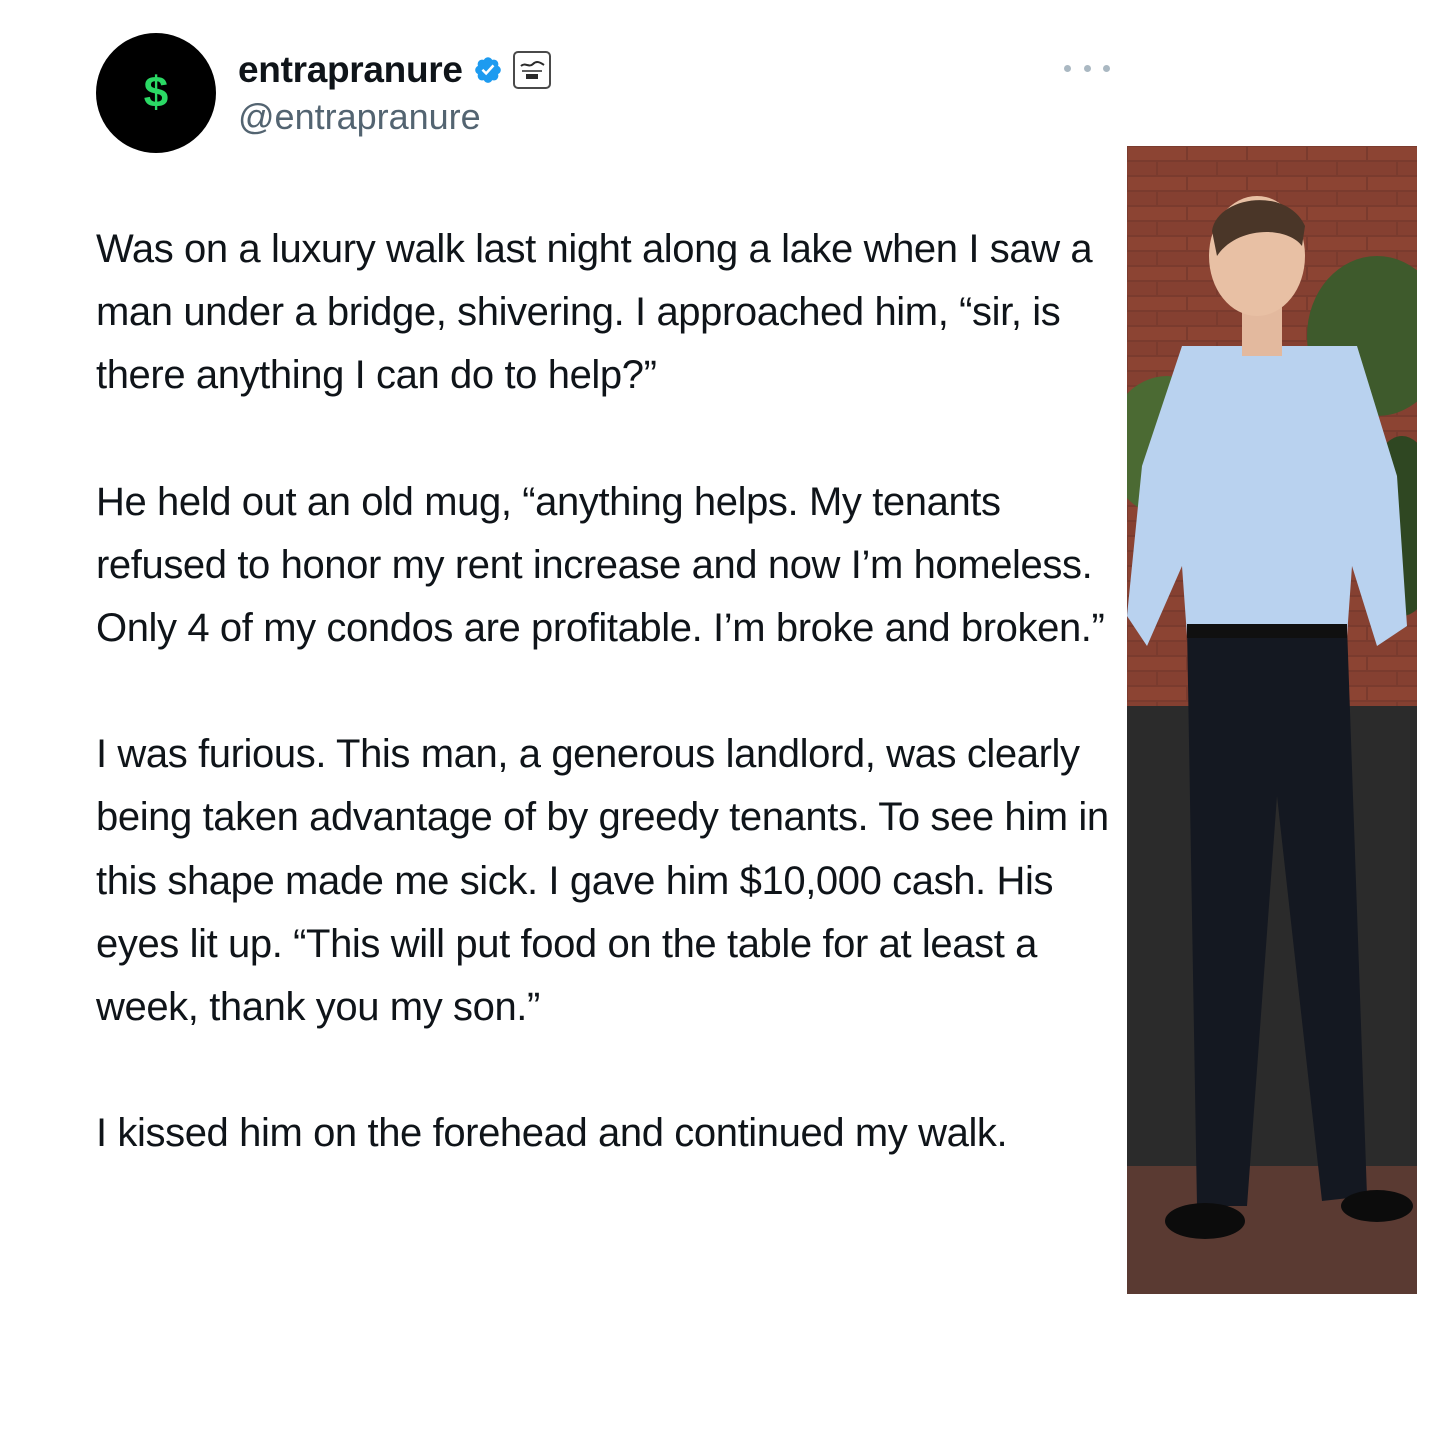  I want to click on avatar: $, so click(156, 93).